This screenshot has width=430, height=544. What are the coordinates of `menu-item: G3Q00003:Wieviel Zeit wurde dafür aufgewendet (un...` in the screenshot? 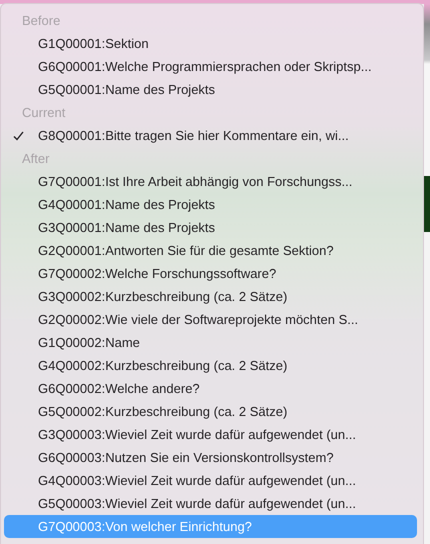 It's located at (210, 434).